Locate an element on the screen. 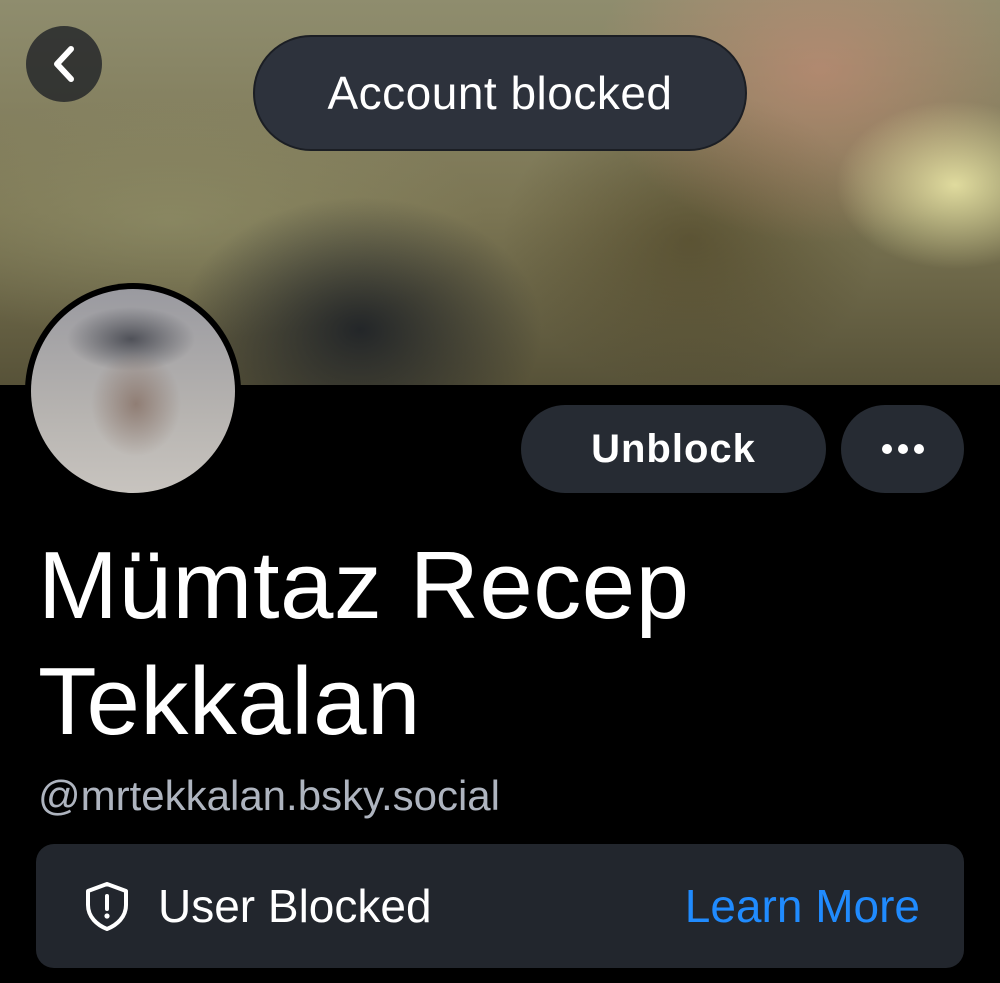 The height and width of the screenshot is (983, 1000). avatar is located at coordinates (133, 391).